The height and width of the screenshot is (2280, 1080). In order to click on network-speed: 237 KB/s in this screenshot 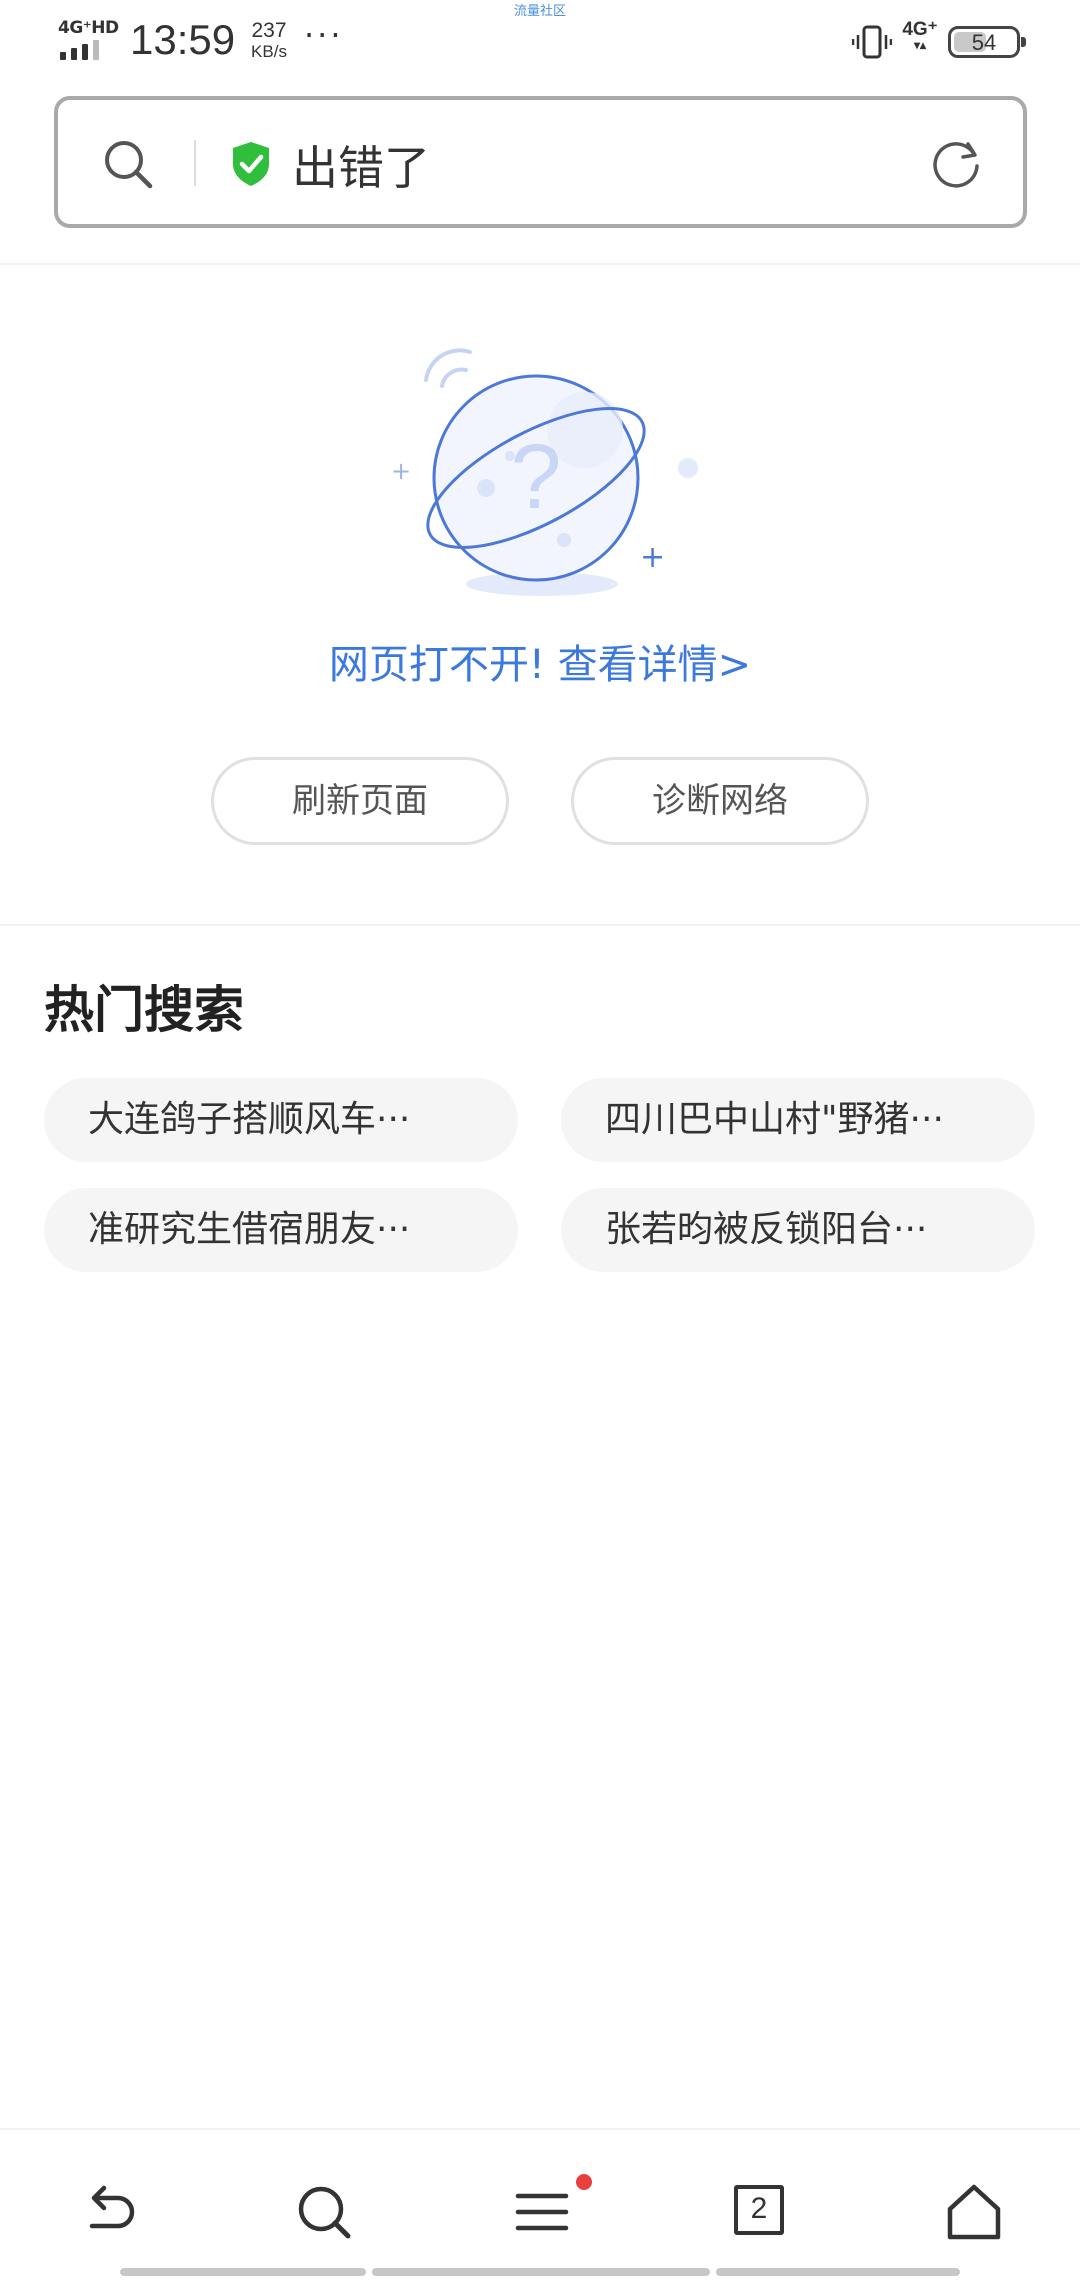, I will do `click(269, 40)`.